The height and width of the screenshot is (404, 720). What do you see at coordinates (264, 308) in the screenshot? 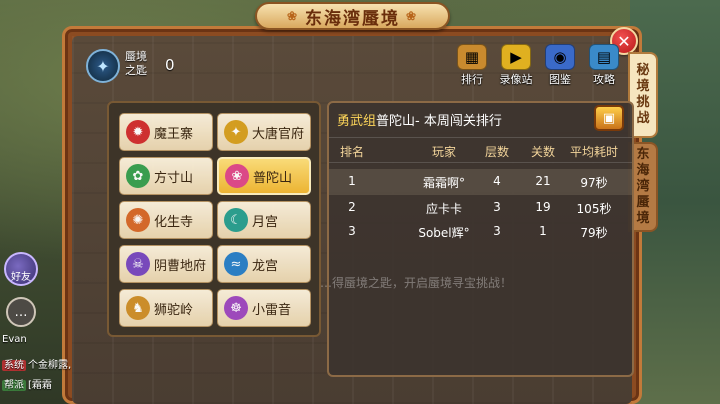
I see `sect-button-xiaoleiyin: ☸ 小雷音` at bounding box center [264, 308].